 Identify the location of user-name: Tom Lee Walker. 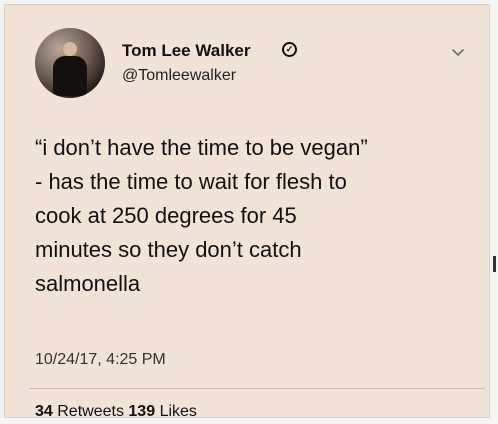
(186, 51).